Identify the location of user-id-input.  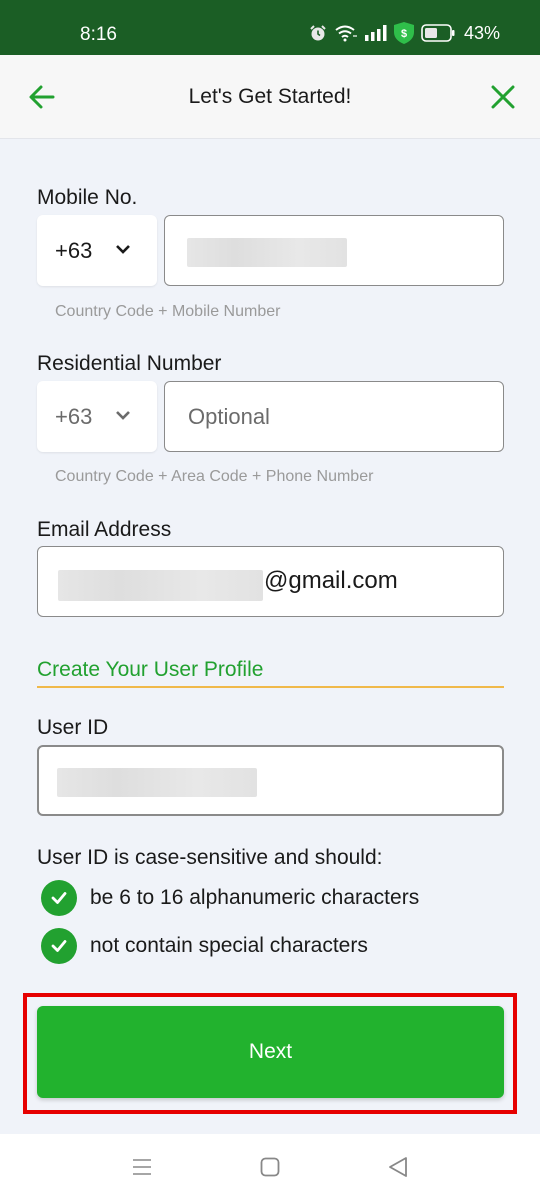
(270, 780).